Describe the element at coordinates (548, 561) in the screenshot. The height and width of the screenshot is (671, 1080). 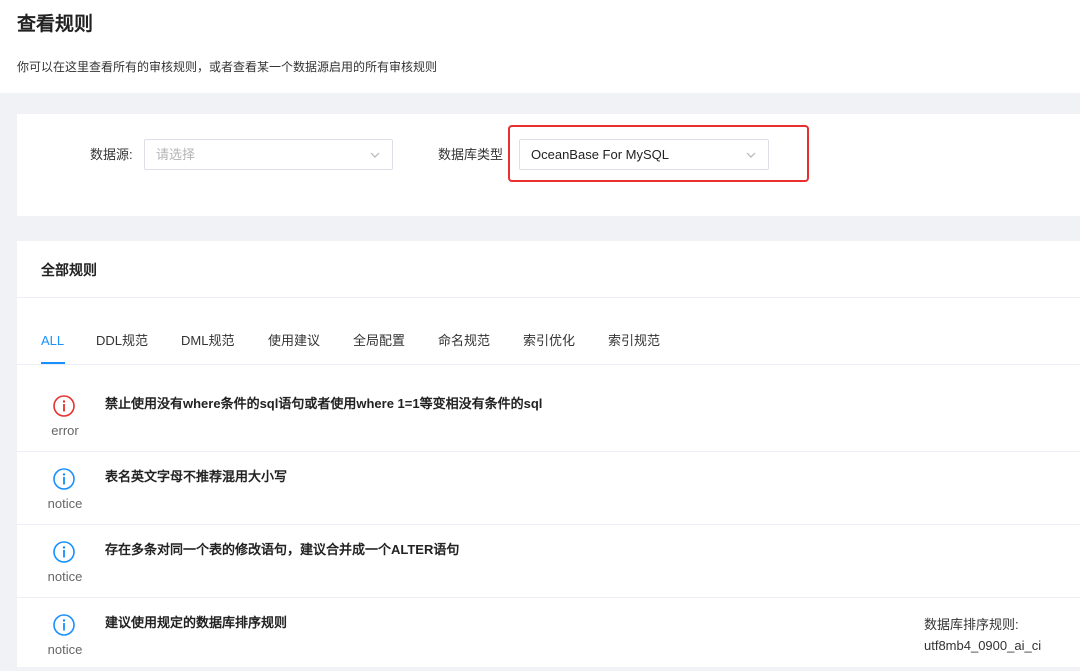
I see `rule-row: notice 存在多条对同一个表的修改语句，建议合并成一个ALTER语句` at that location.